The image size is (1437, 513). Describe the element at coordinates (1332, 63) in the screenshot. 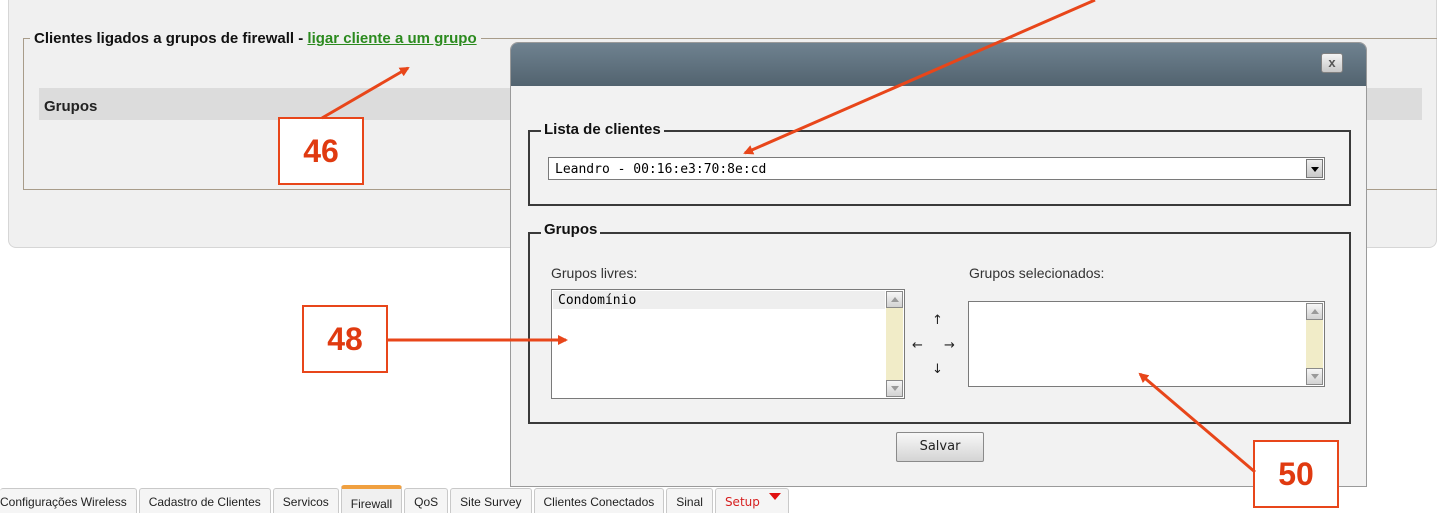

I see `close-button: x` at that location.